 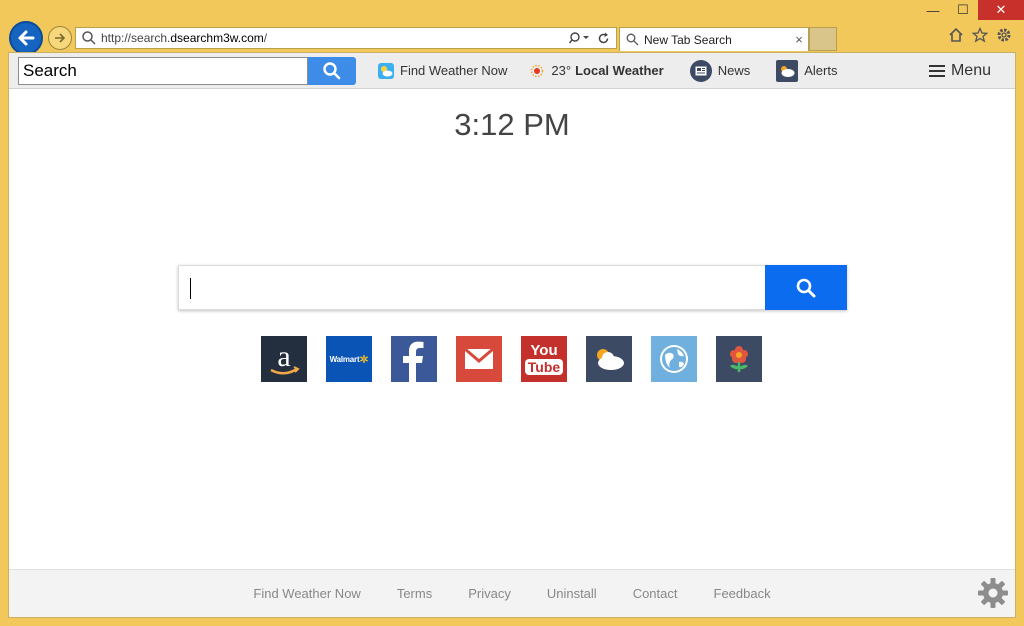 What do you see at coordinates (936, 71) in the screenshot?
I see `hamburger-icon` at bounding box center [936, 71].